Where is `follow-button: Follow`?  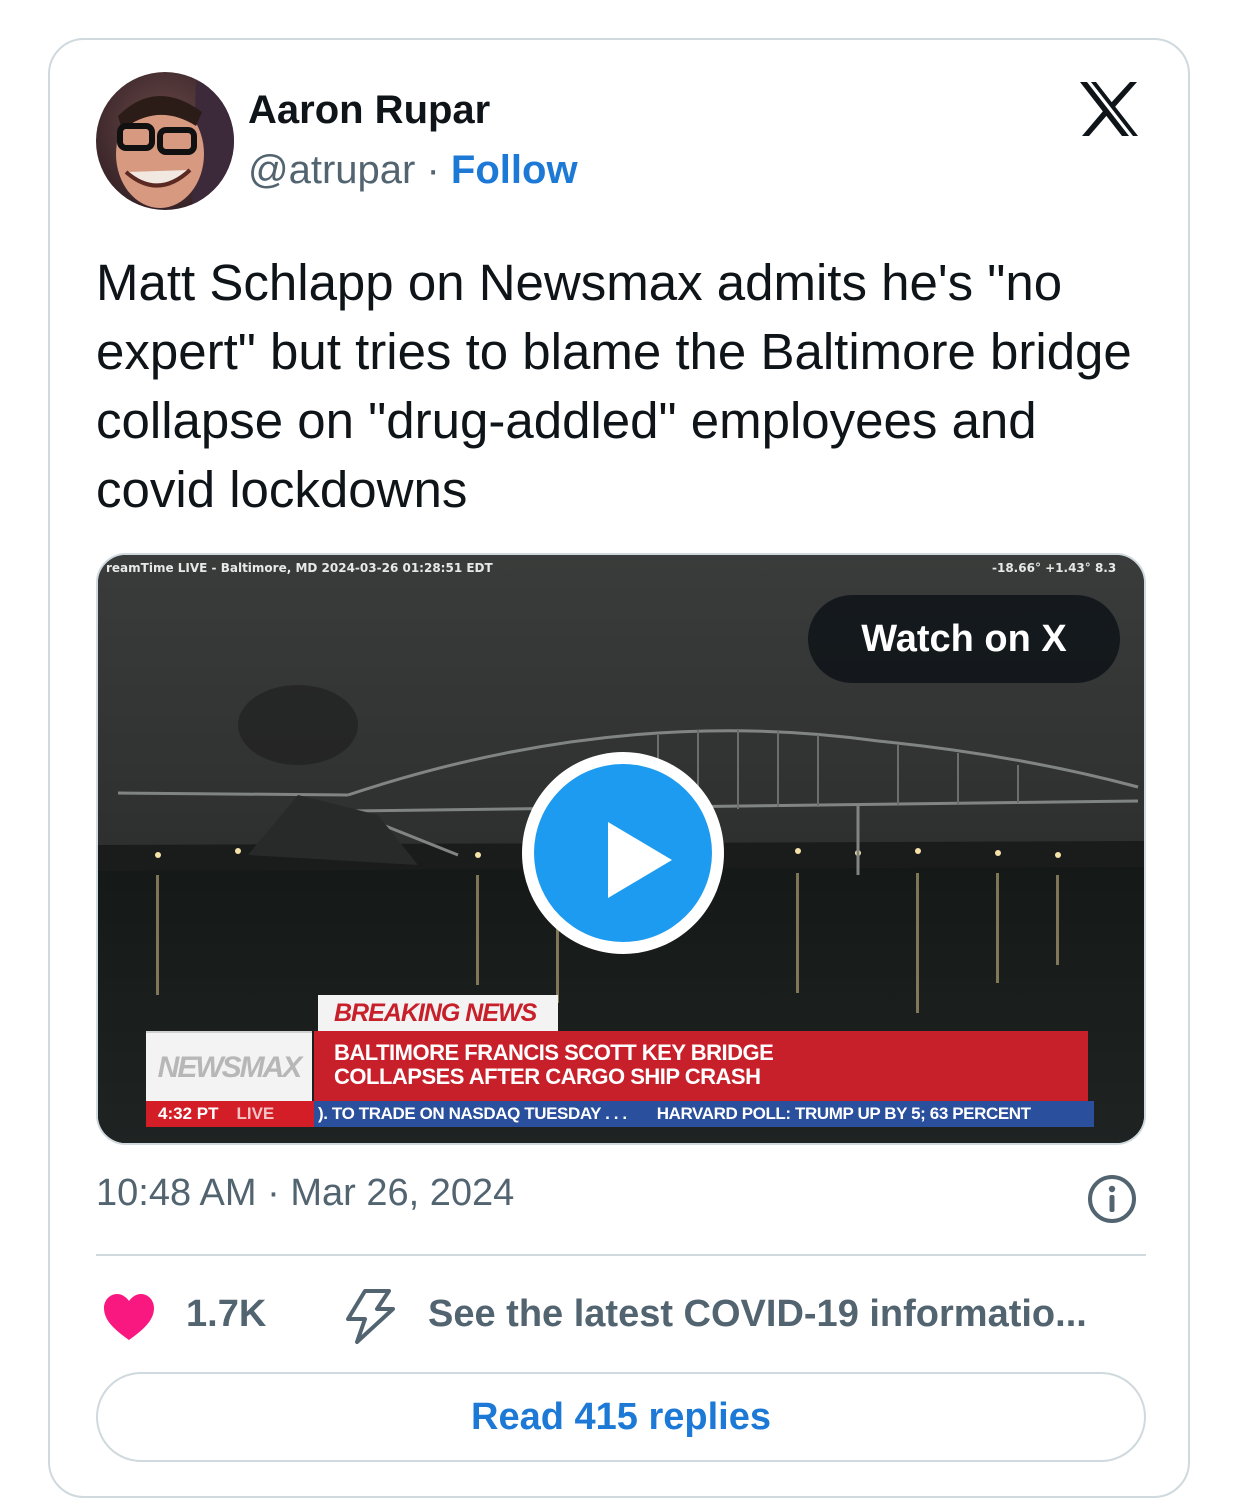
follow-button: Follow is located at coordinates (514, 170).